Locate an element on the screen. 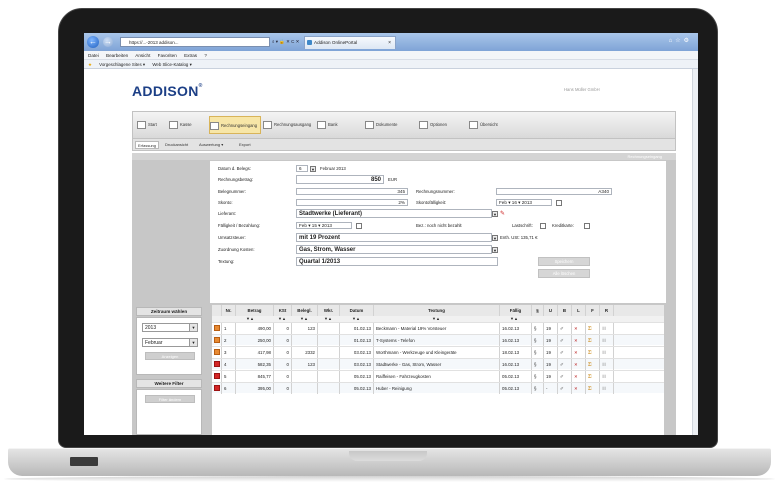 The width and height of the screenshot is (779, 490). kosten-dropdown-icon: ▼ is located at coordinates (495, 249).